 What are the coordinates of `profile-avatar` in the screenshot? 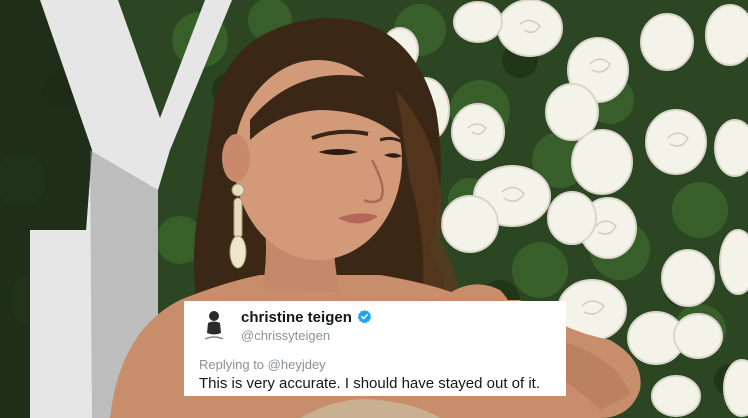 It's located at (214, 325).